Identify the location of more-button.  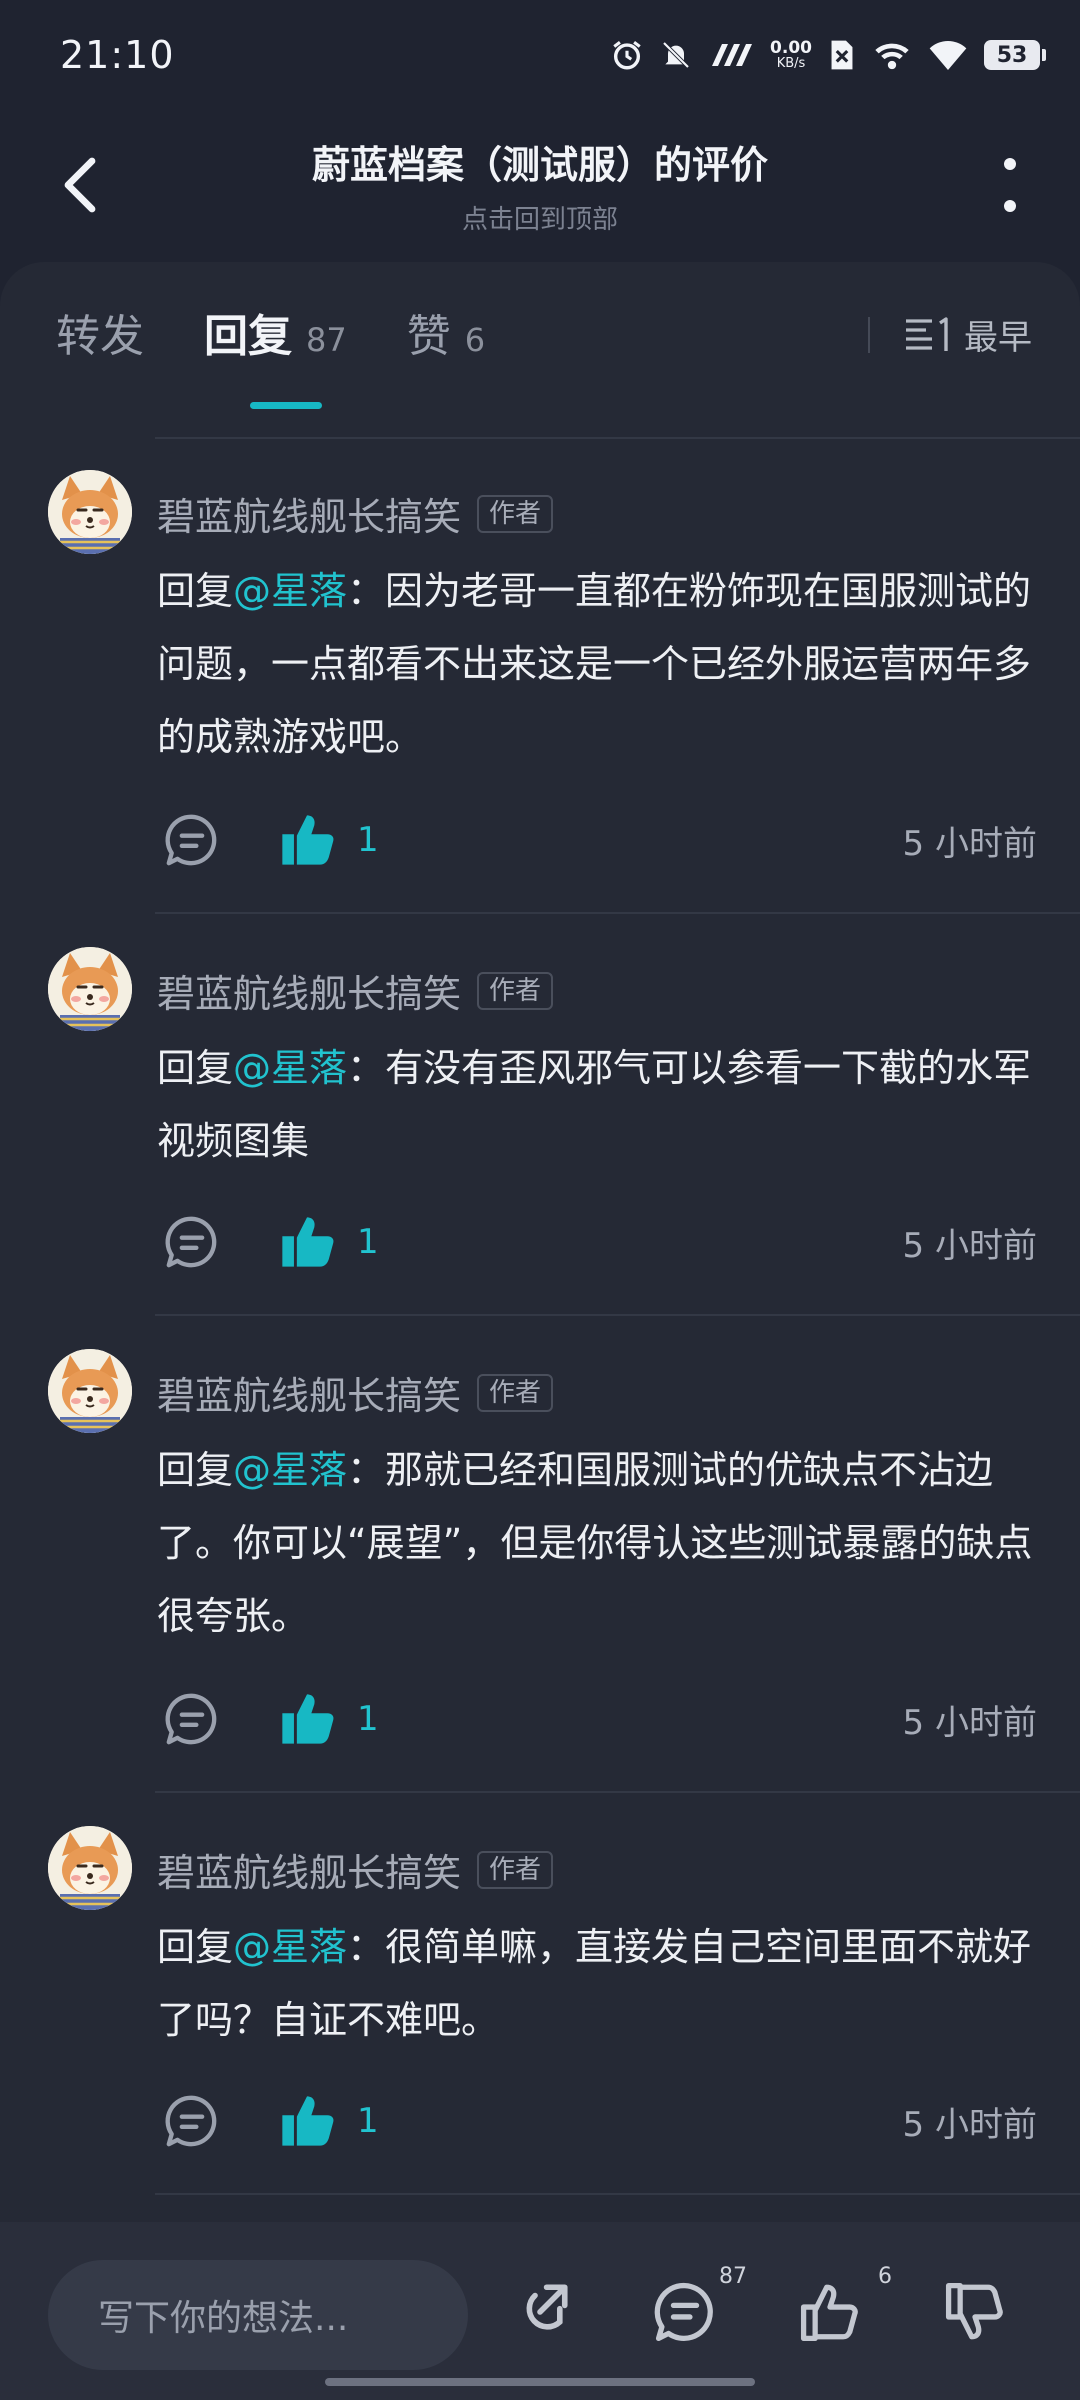
(1010, 185).